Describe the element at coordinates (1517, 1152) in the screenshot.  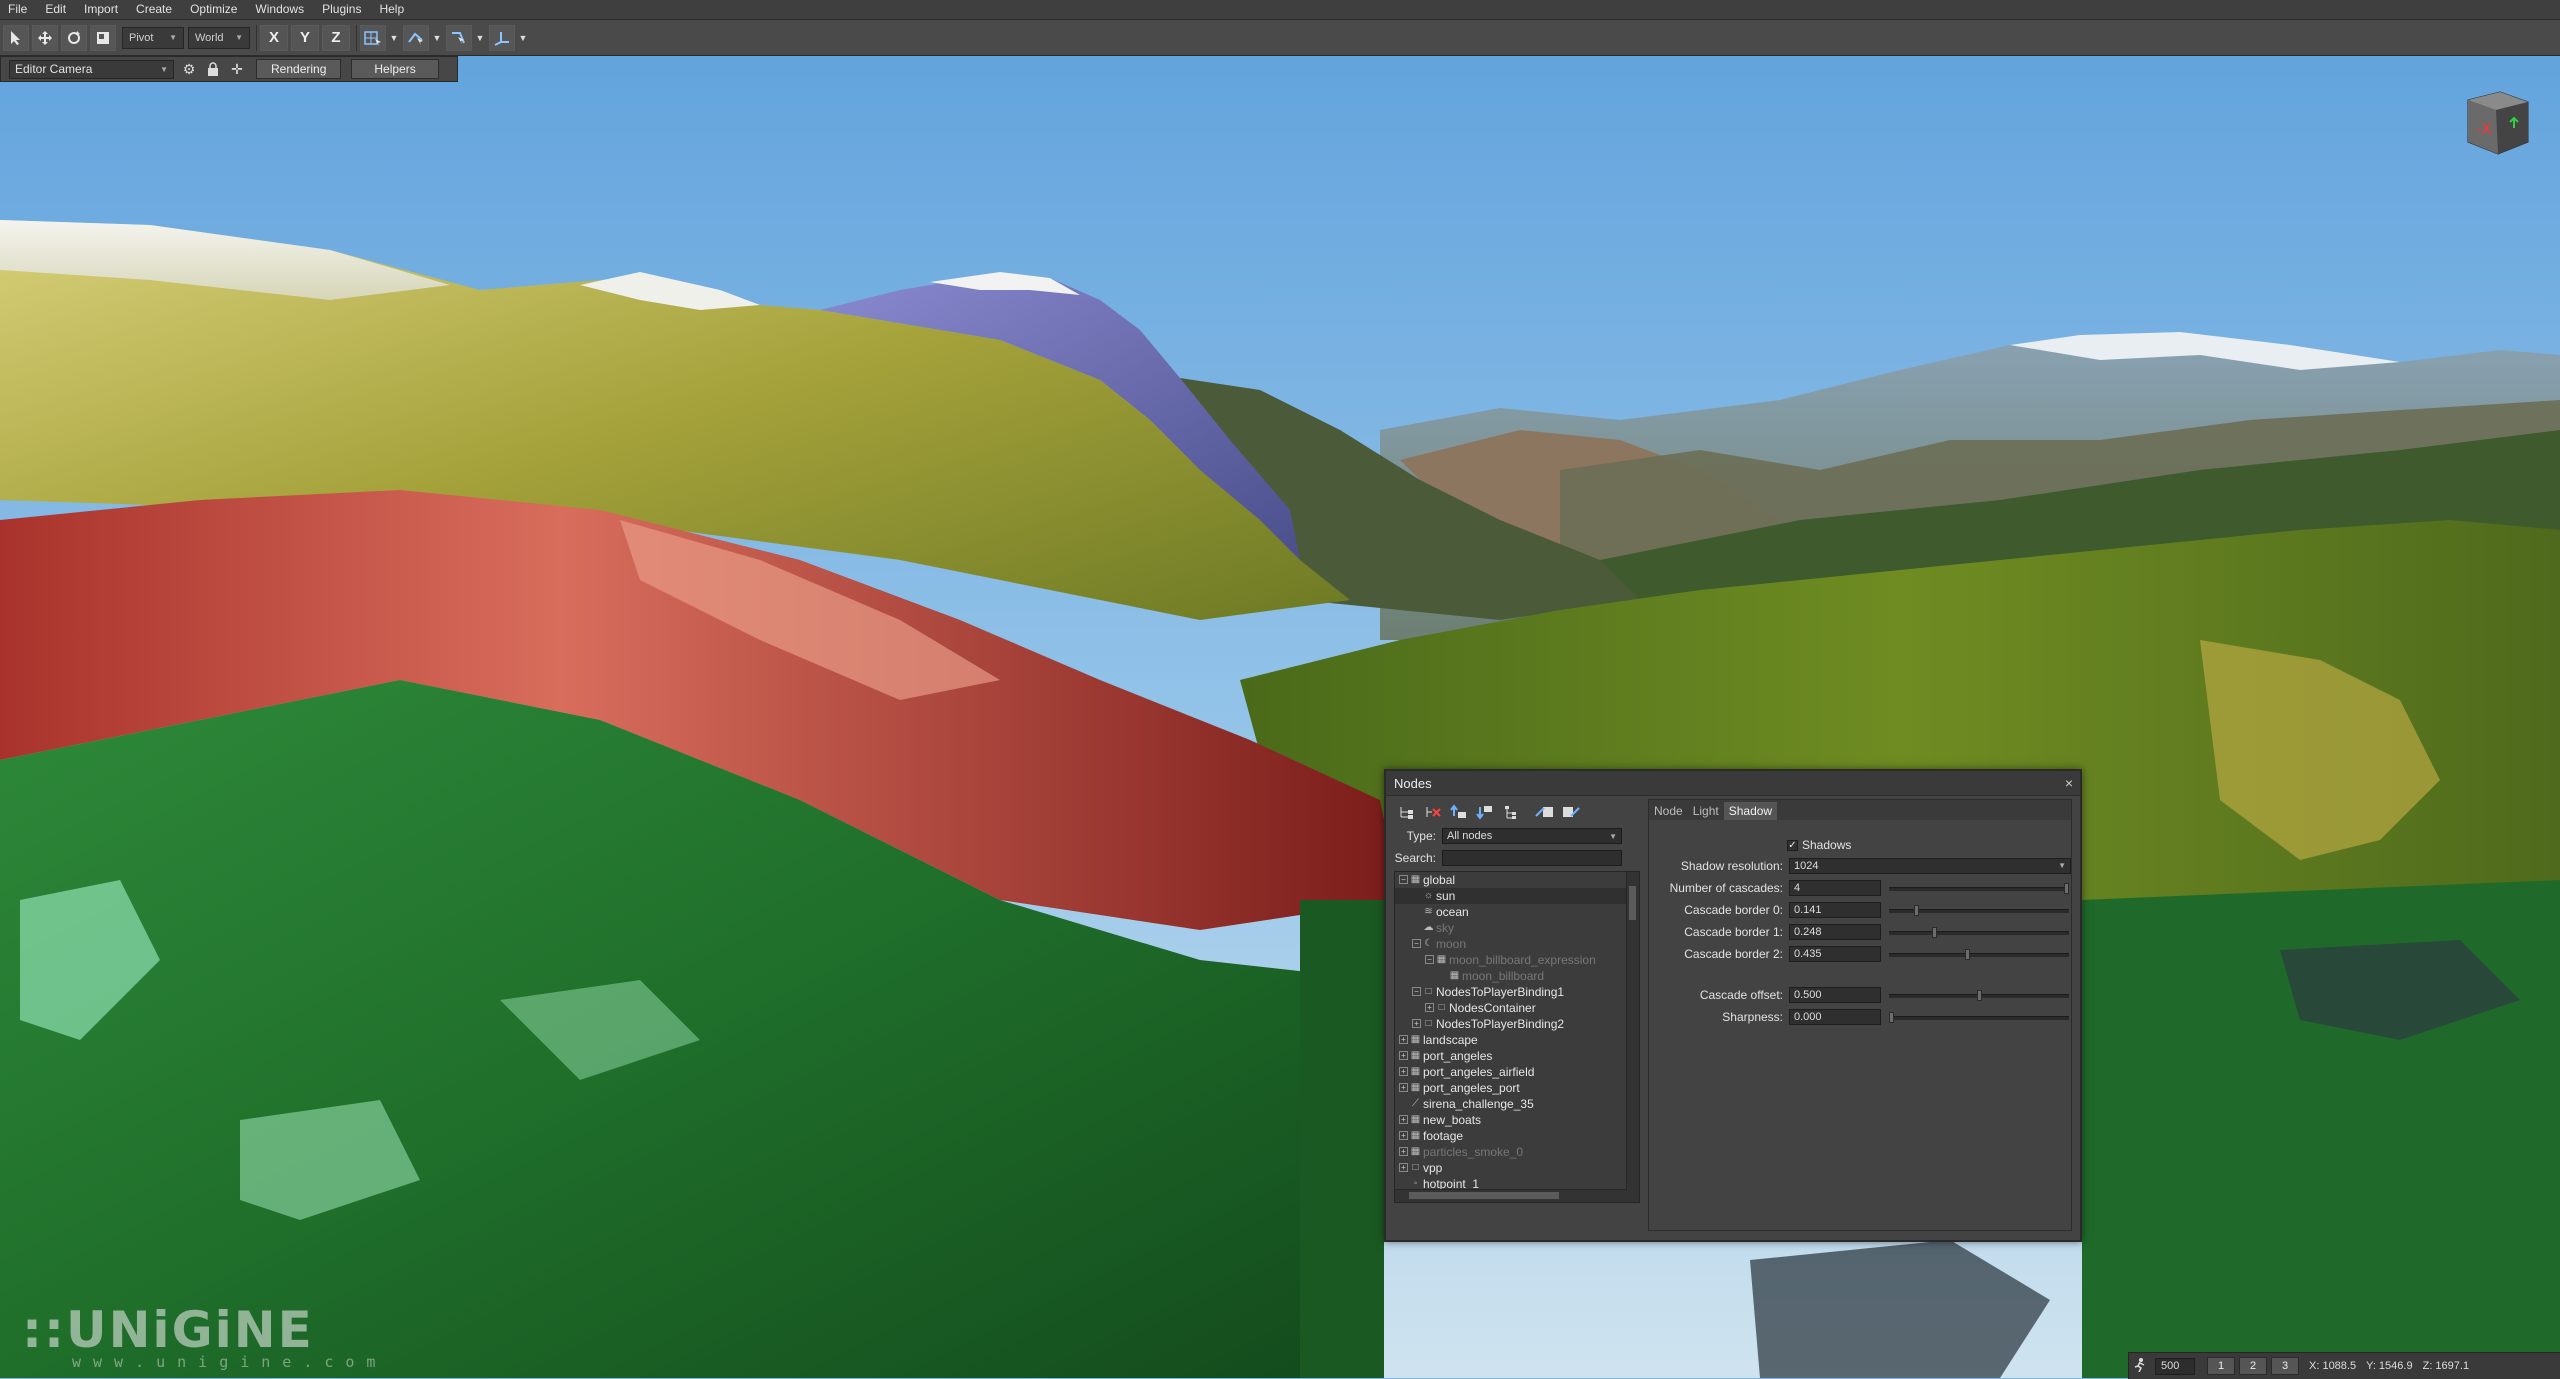
I see `tree-item: + ▦ particles_smoke_0` at that location.